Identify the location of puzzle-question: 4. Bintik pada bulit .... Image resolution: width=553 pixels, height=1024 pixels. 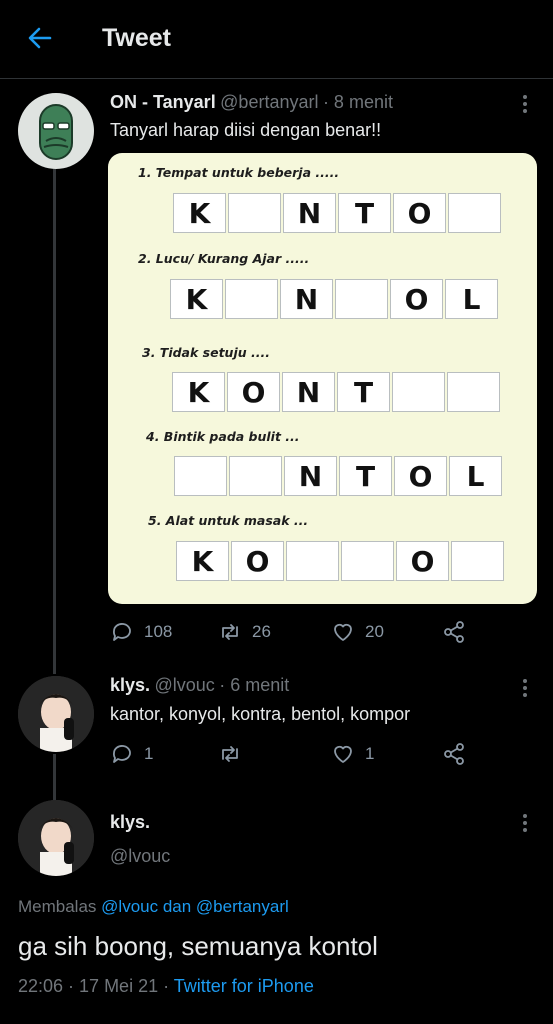
(223, 436).